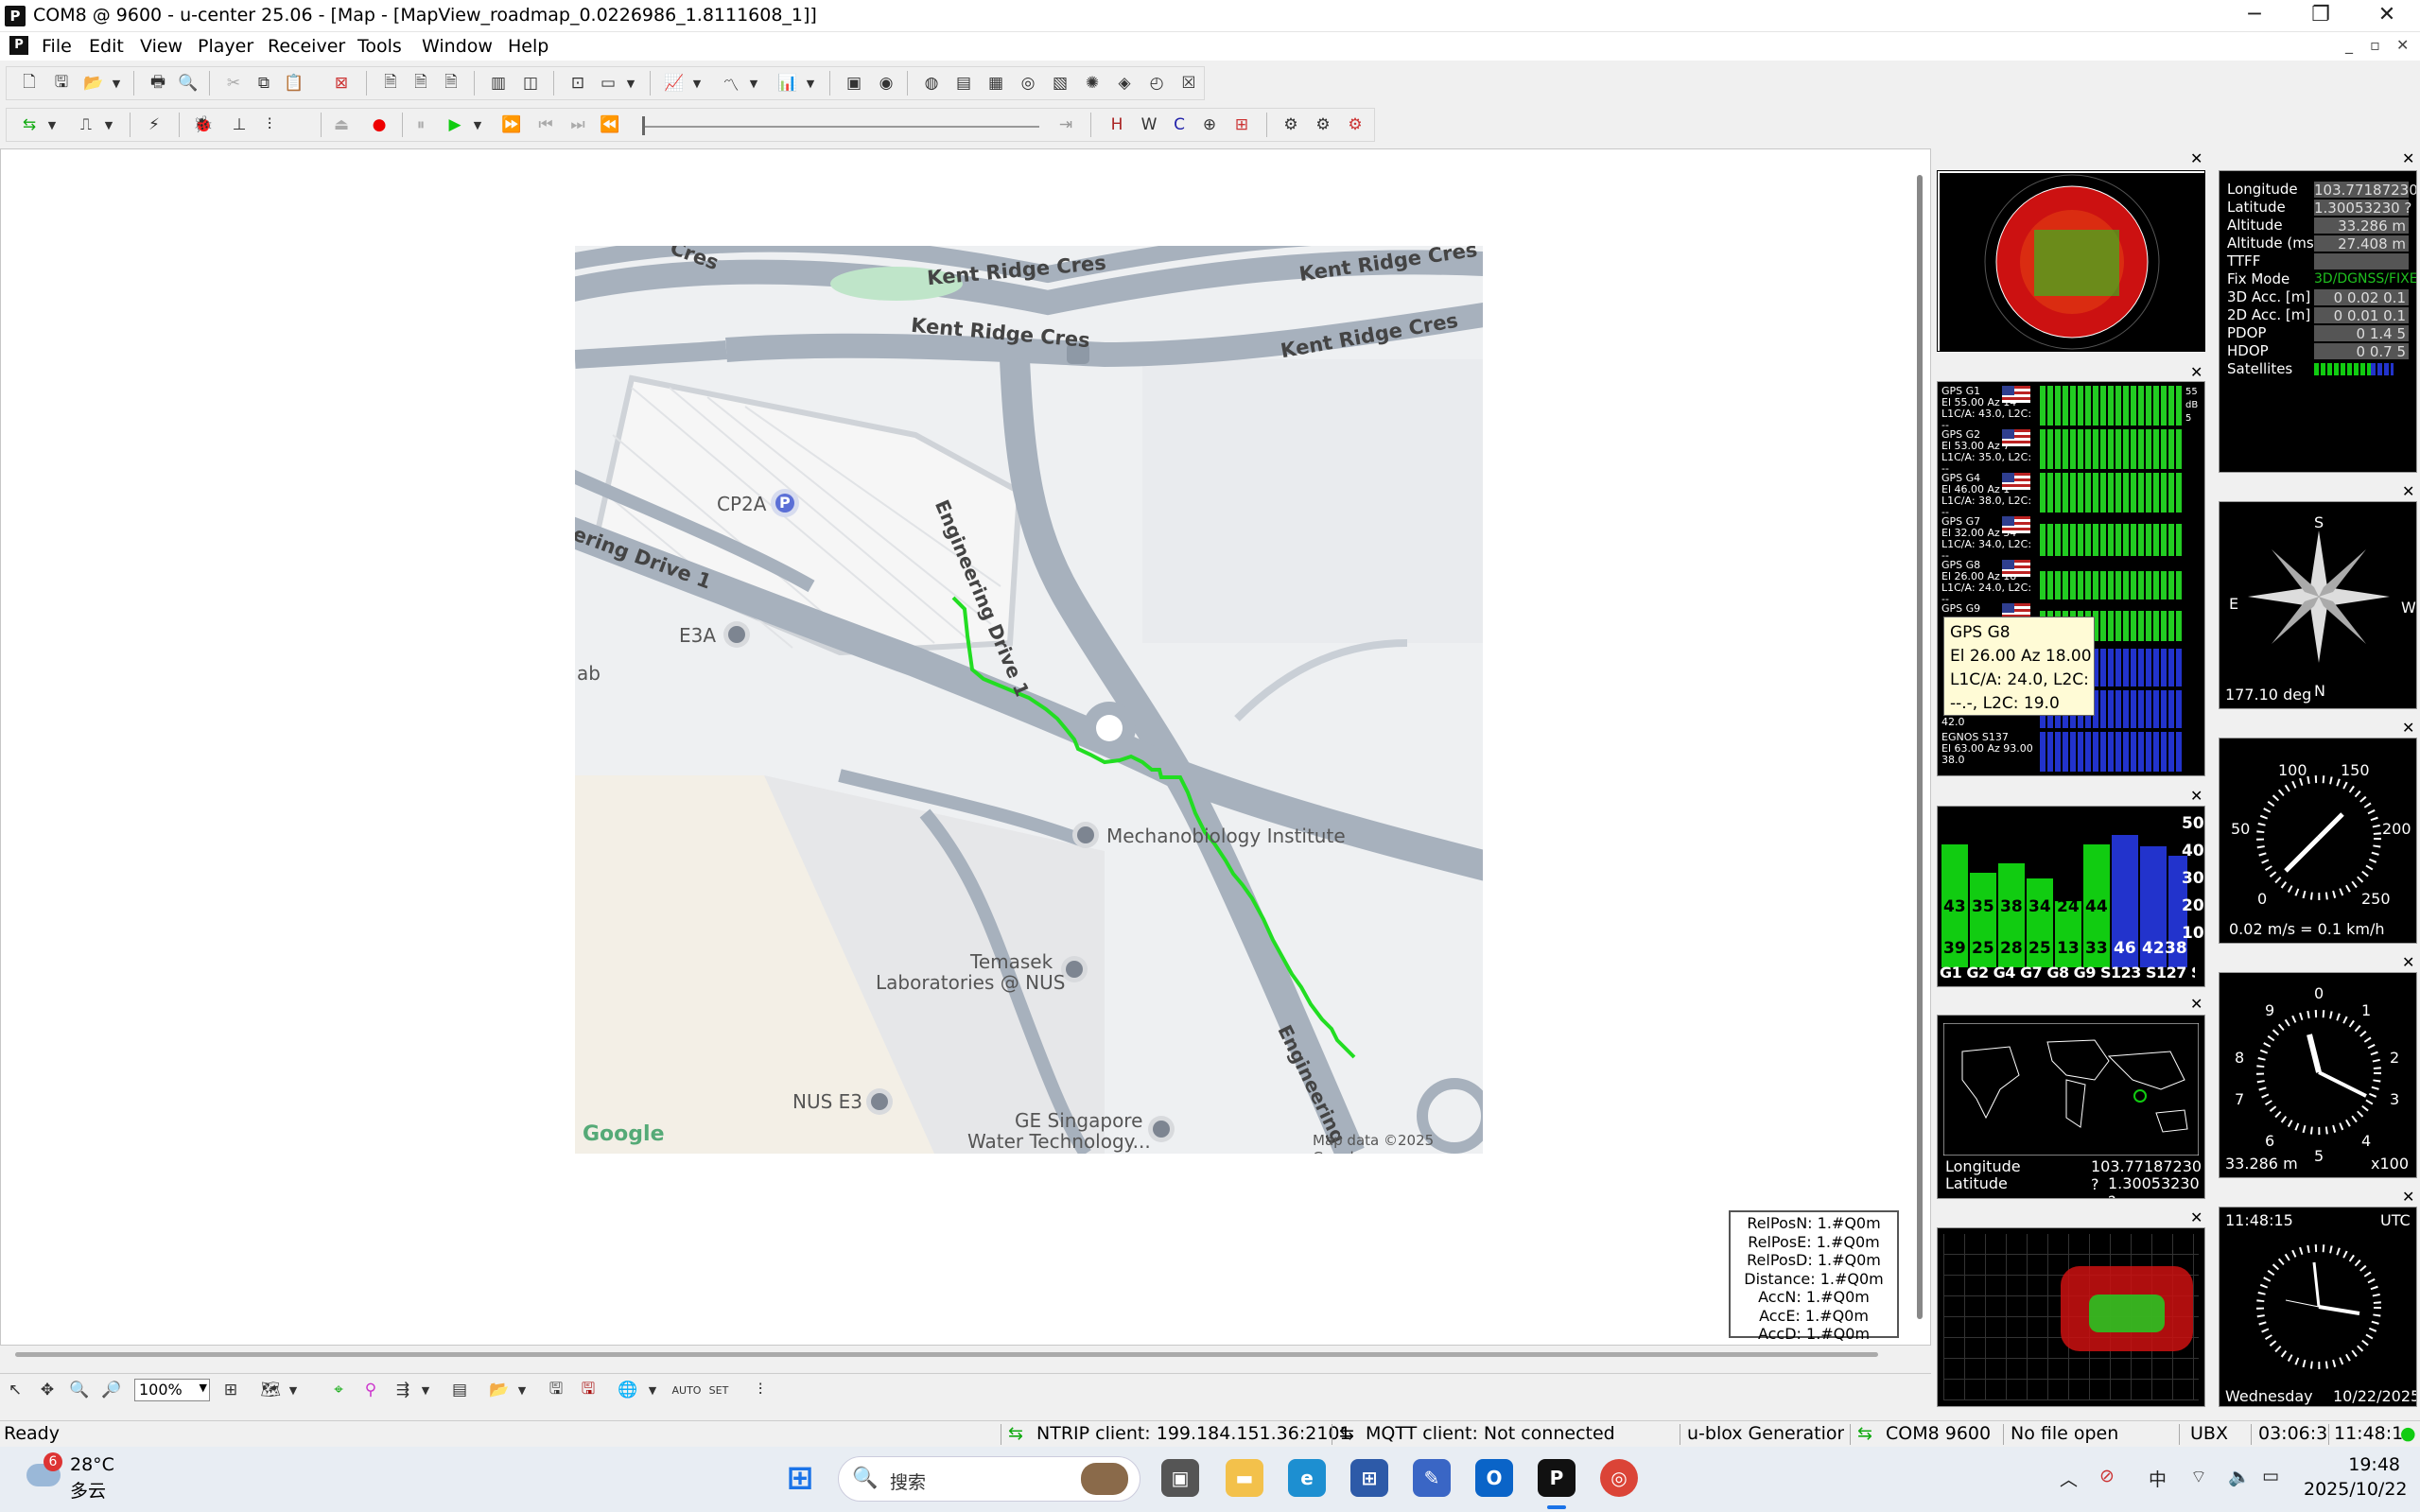  I want to click on reset2-icon: ⊞, so click(1241, 125).